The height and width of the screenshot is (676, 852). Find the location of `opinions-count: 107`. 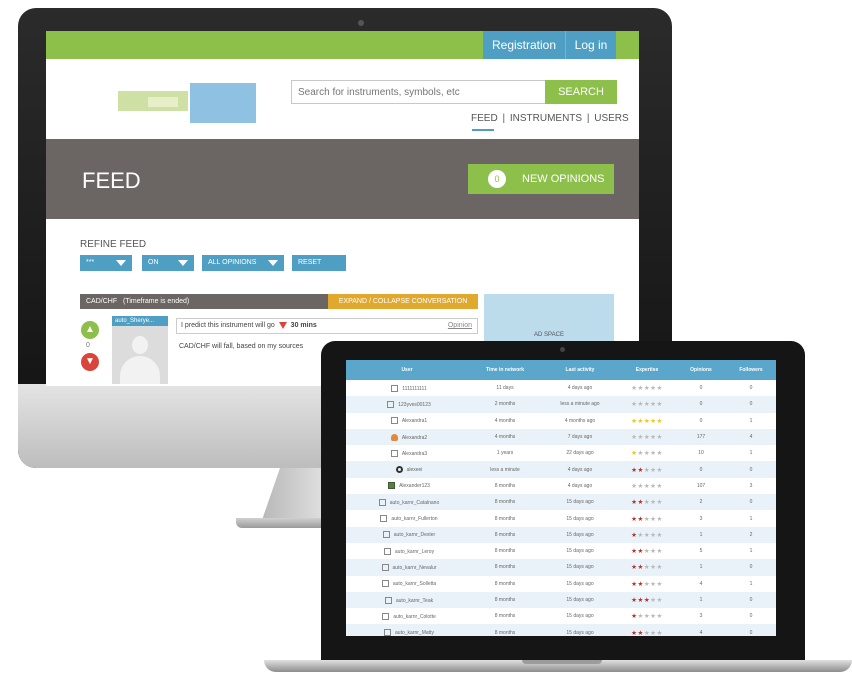

opinions-count: 107 is located at coordinates (701, 485).